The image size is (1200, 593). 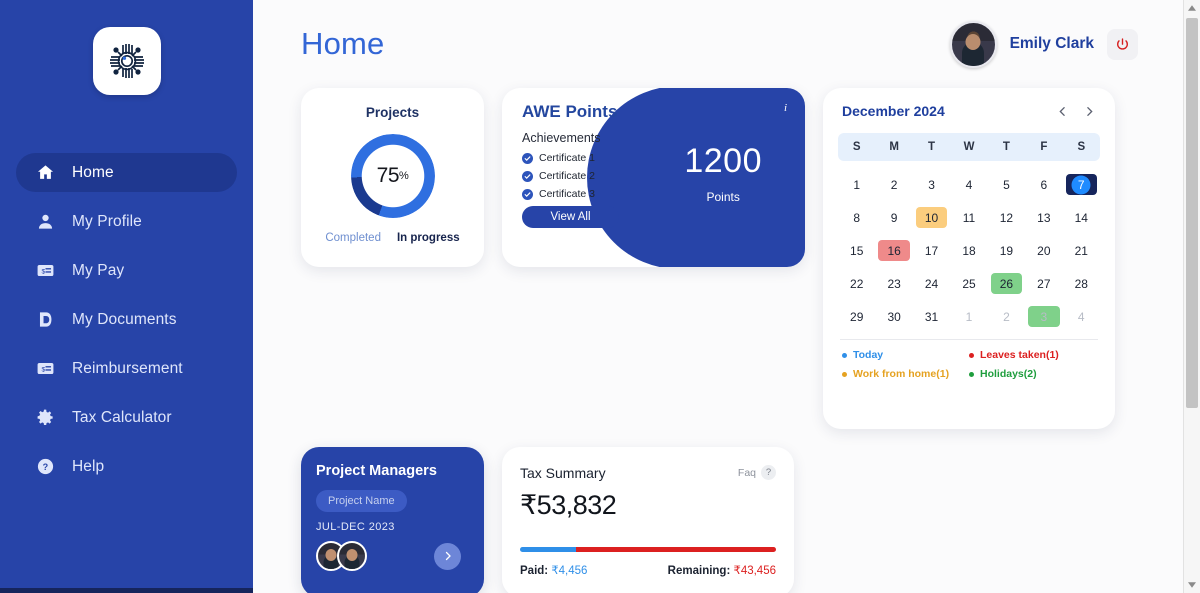 I want to click on calendar-day-cell: 18, so click(x=968, y=250).